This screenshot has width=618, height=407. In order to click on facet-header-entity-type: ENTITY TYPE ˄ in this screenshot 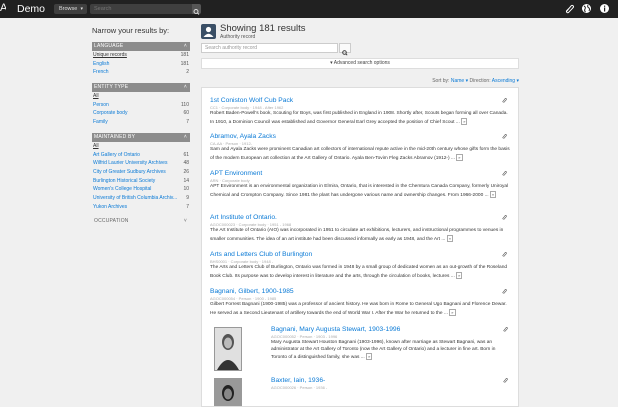, I will do `click(141, 88)`.